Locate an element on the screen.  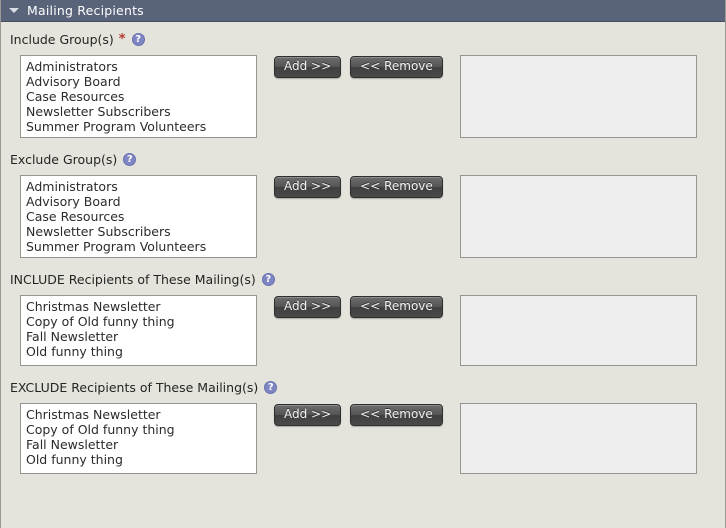
selected-listbox-exclude-mailings is located at coordinates (578, 438).